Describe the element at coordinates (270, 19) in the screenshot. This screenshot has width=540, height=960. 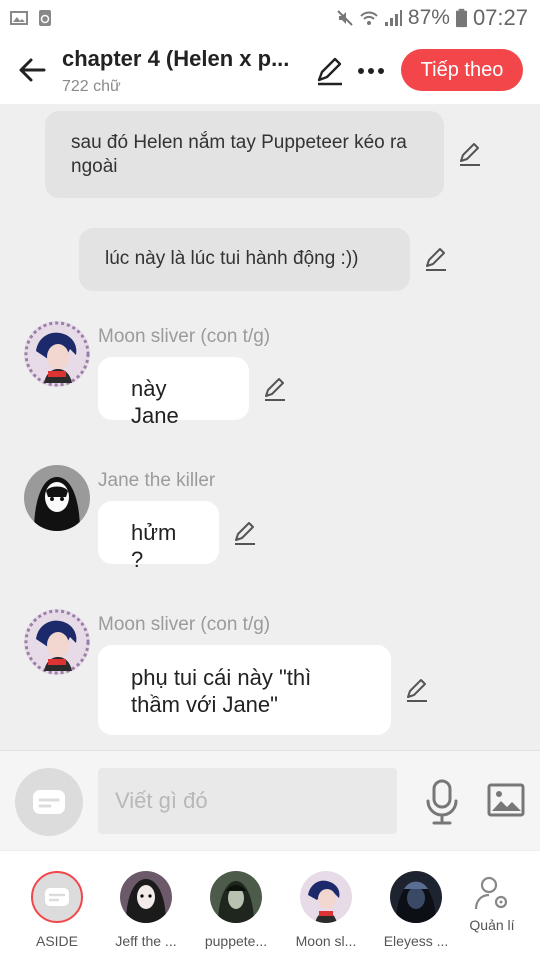
I see `status-bar: 87% 07:27` at that location.